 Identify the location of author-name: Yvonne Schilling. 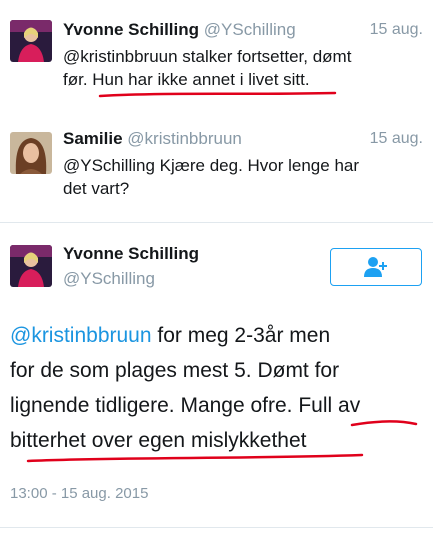
(131, 254).